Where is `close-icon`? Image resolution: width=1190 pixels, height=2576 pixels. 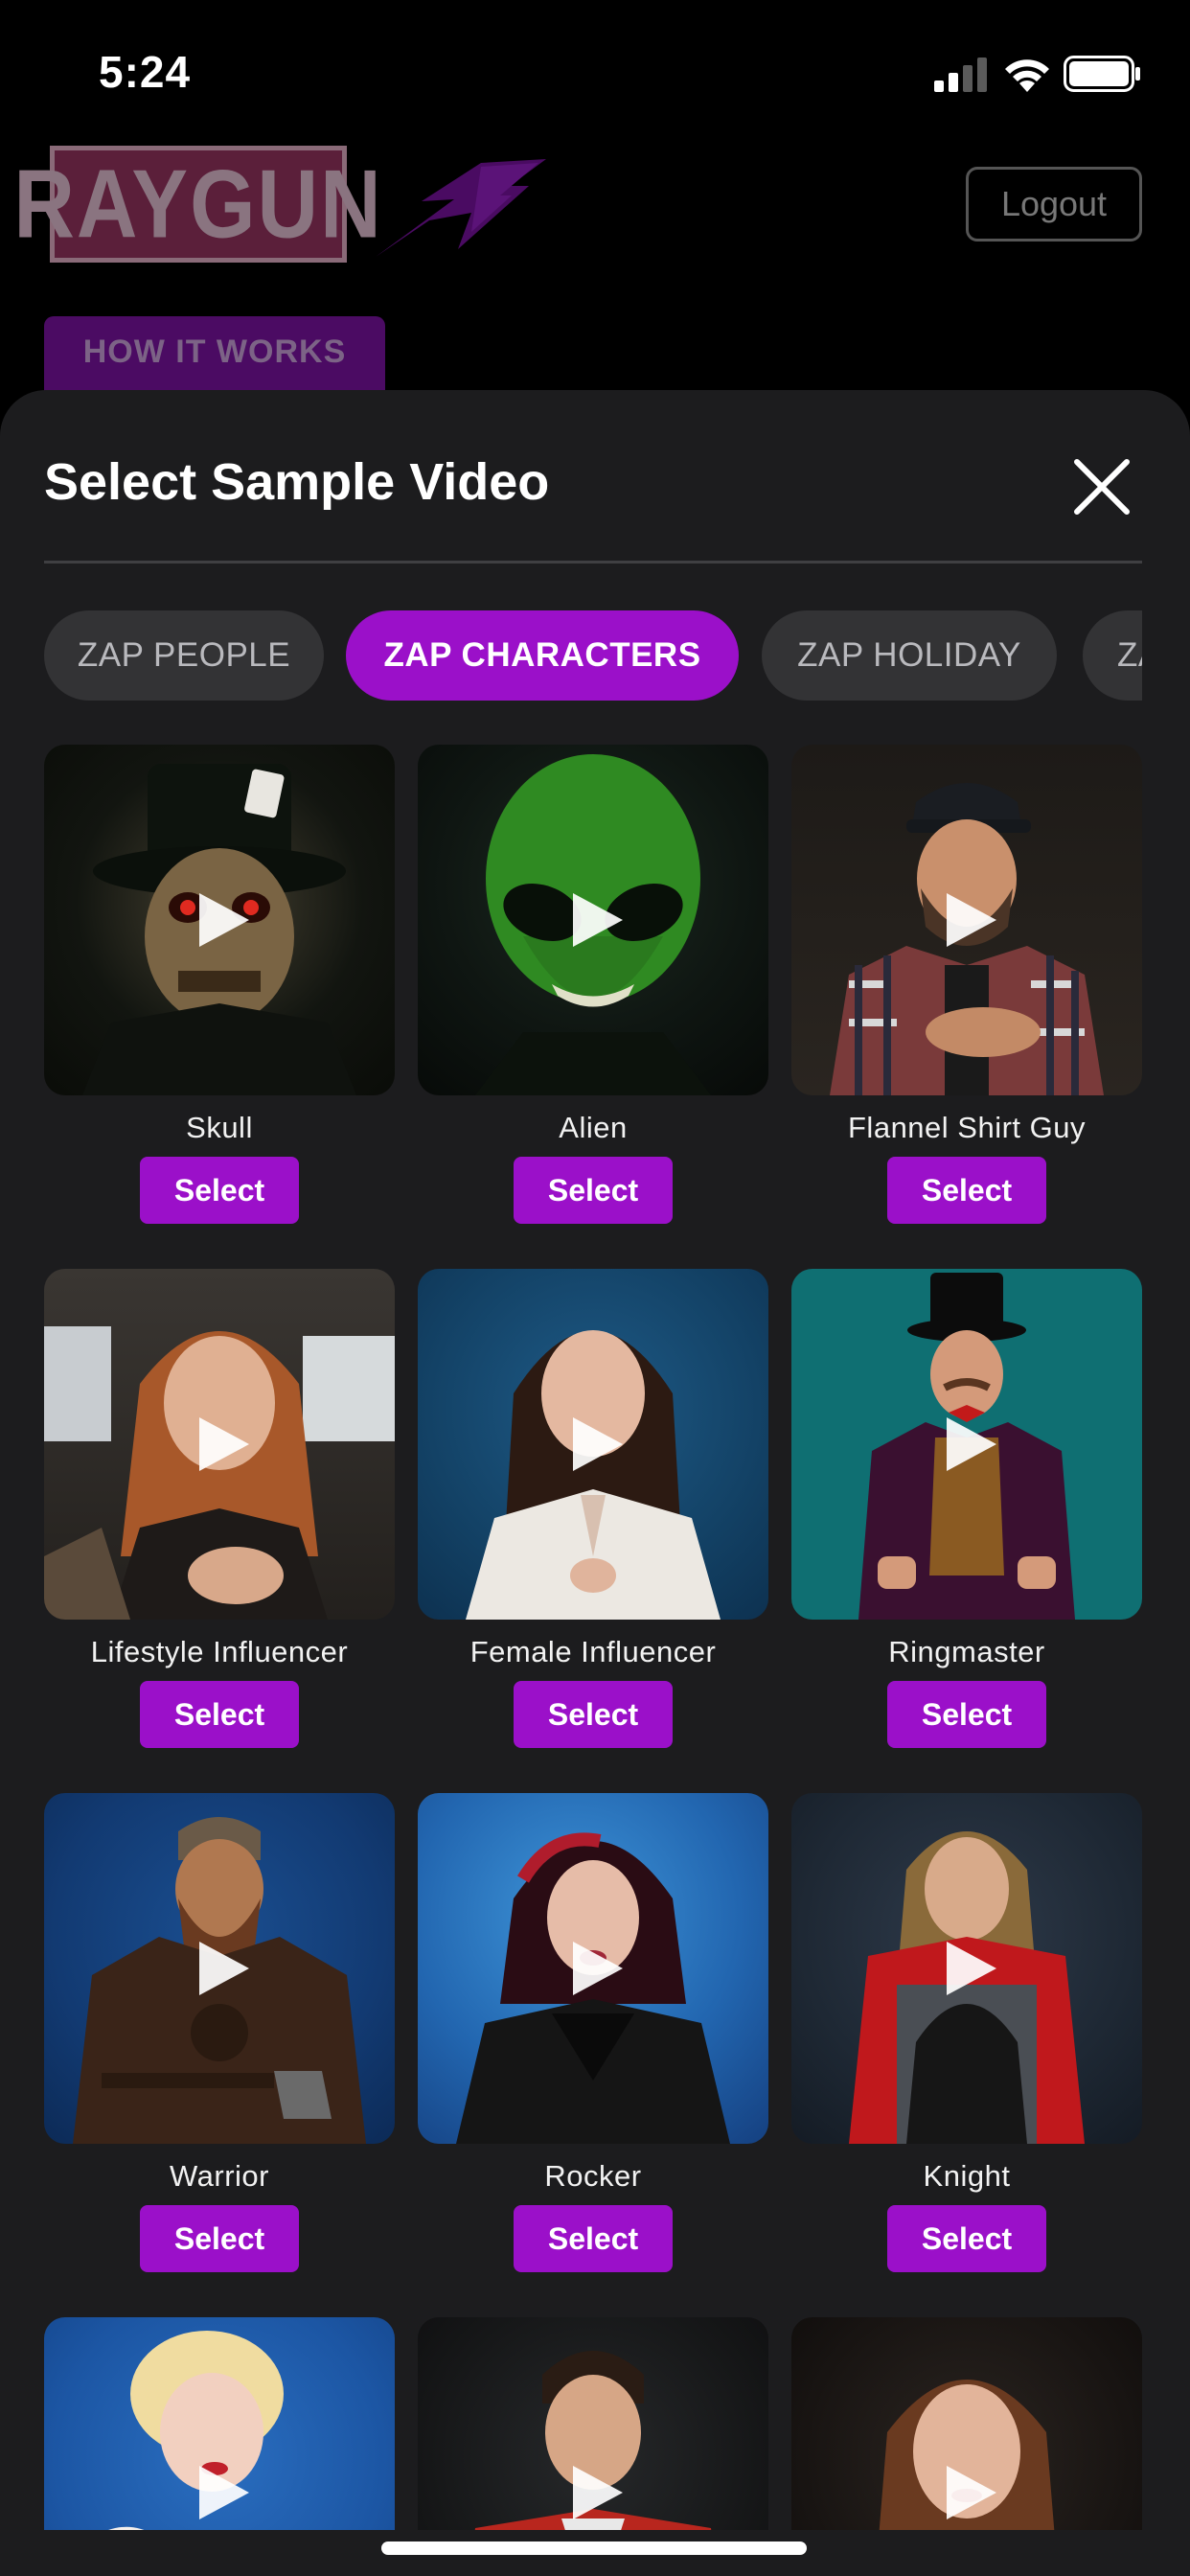 close-icon is located at coordinates (1102, 487).